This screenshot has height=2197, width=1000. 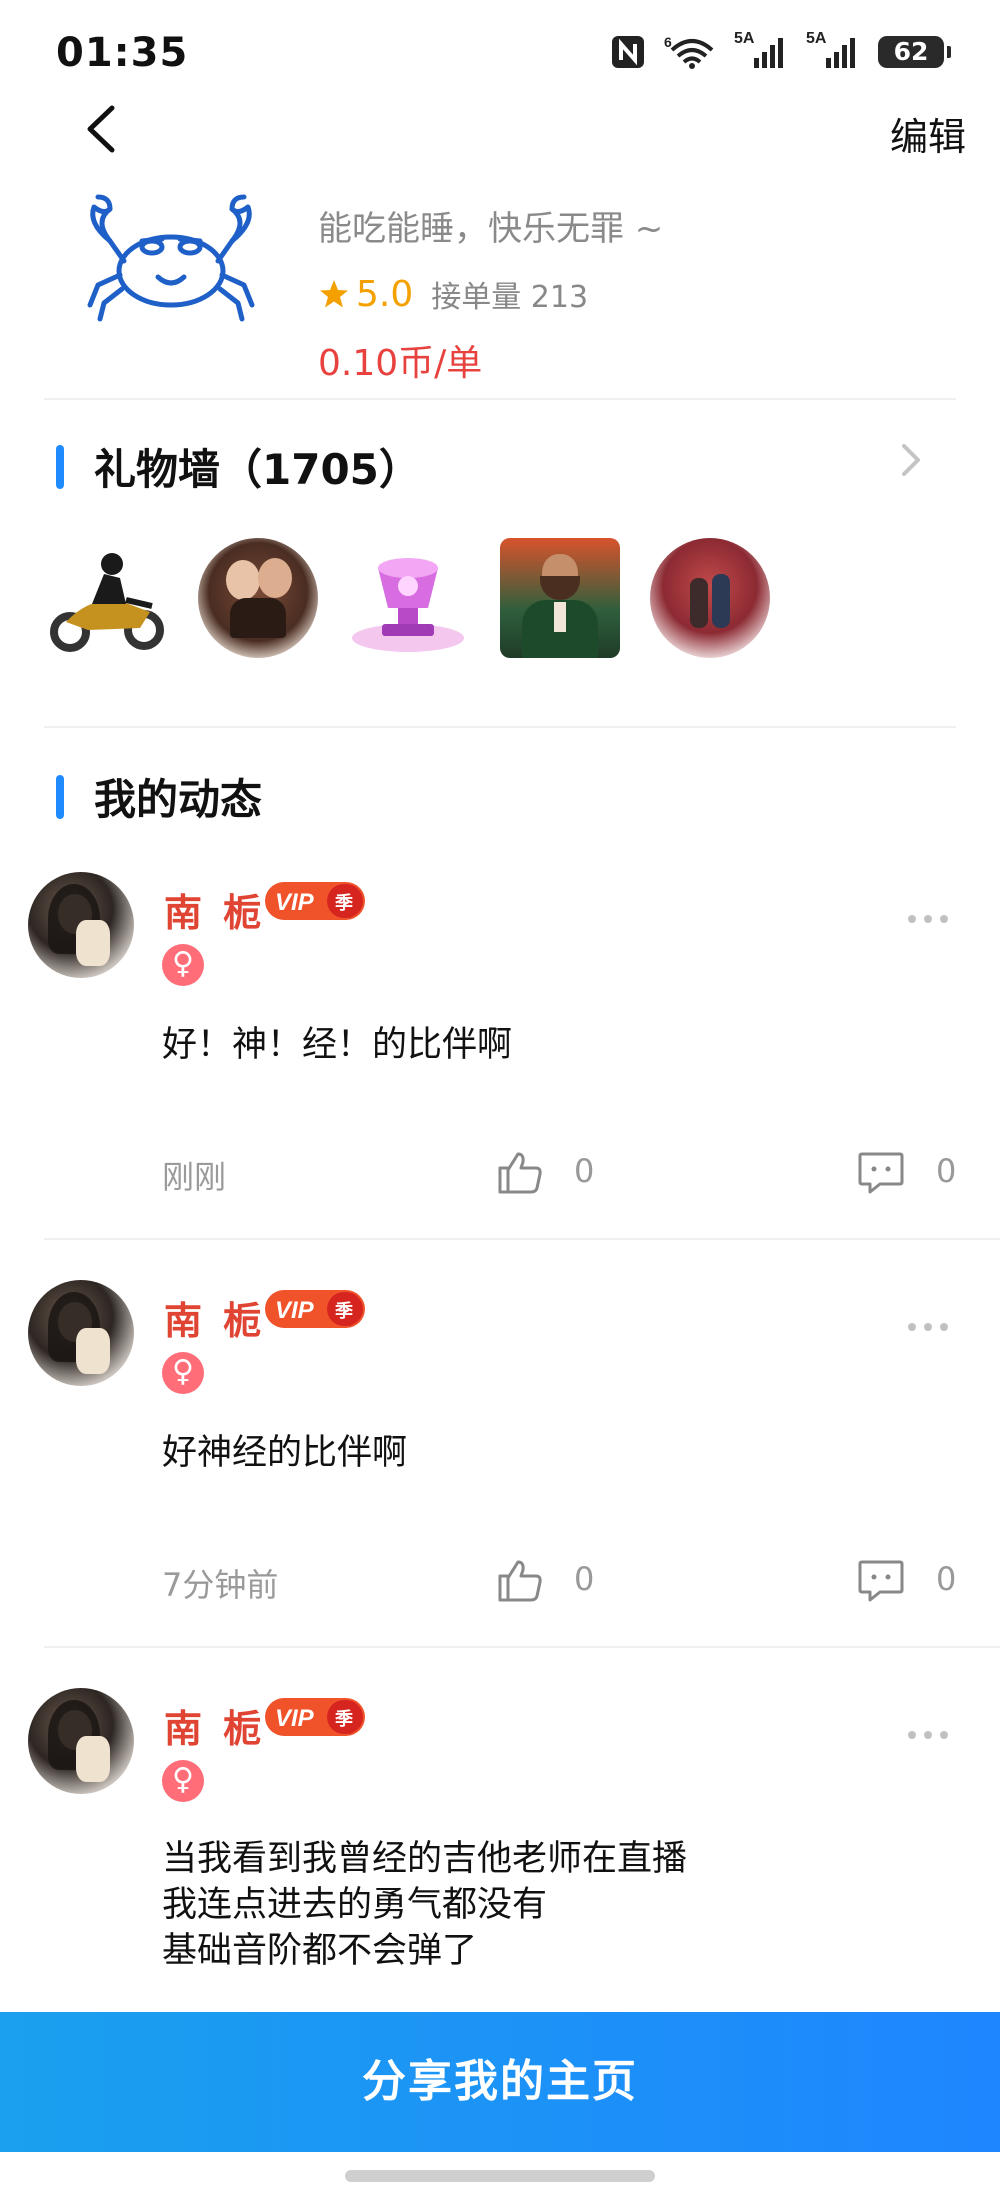 What do you see at coordinates (911, 460) in the screenshot?
I see `chevron-right-icon` at bounding box center [911, 460].